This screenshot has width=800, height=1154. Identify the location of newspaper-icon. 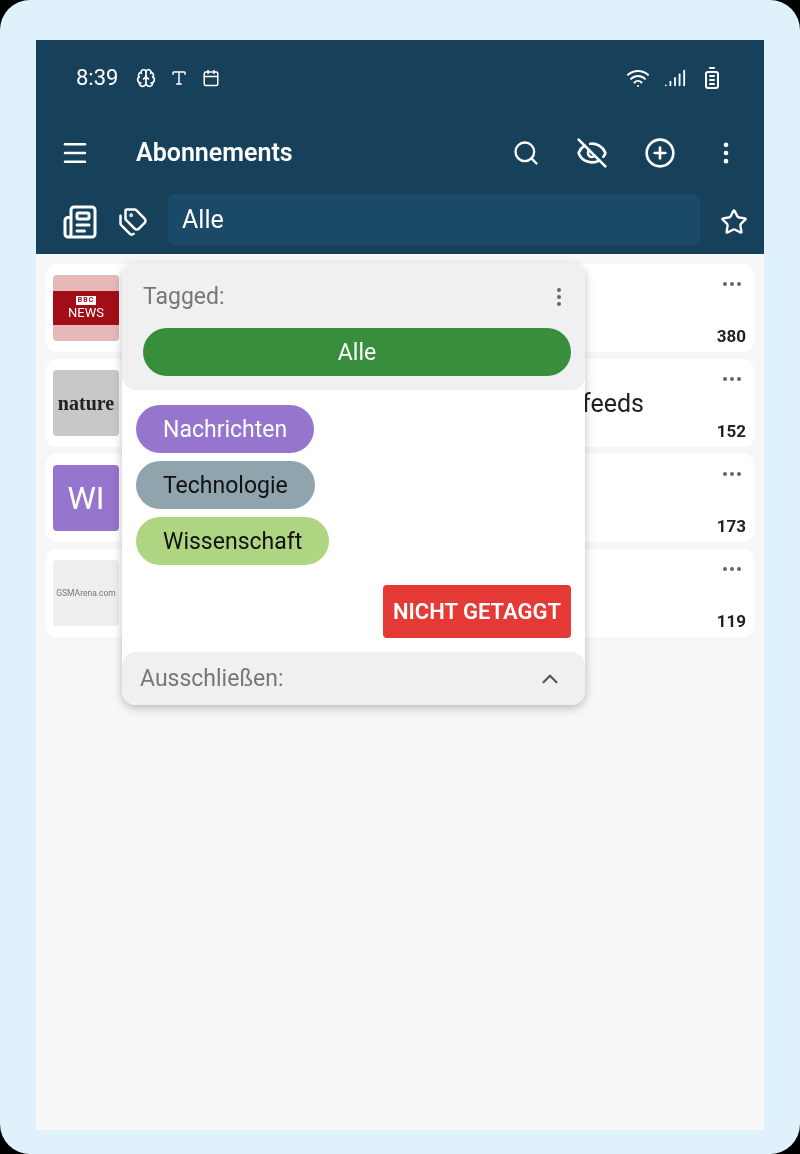
(80, 222).